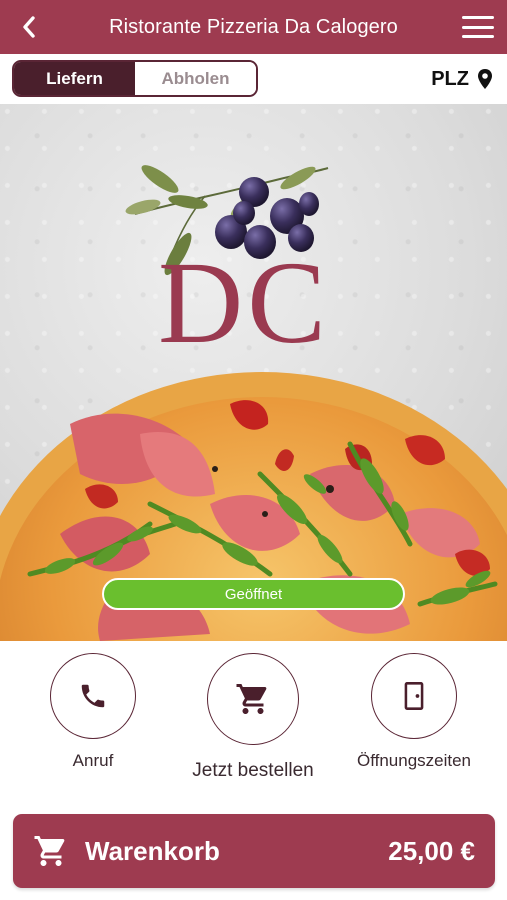  What do you see at coordinates (414, 760) in the screenshot?
I see `opening-hours-label: Öffnungszeiten` at bounding box center [414, 760].